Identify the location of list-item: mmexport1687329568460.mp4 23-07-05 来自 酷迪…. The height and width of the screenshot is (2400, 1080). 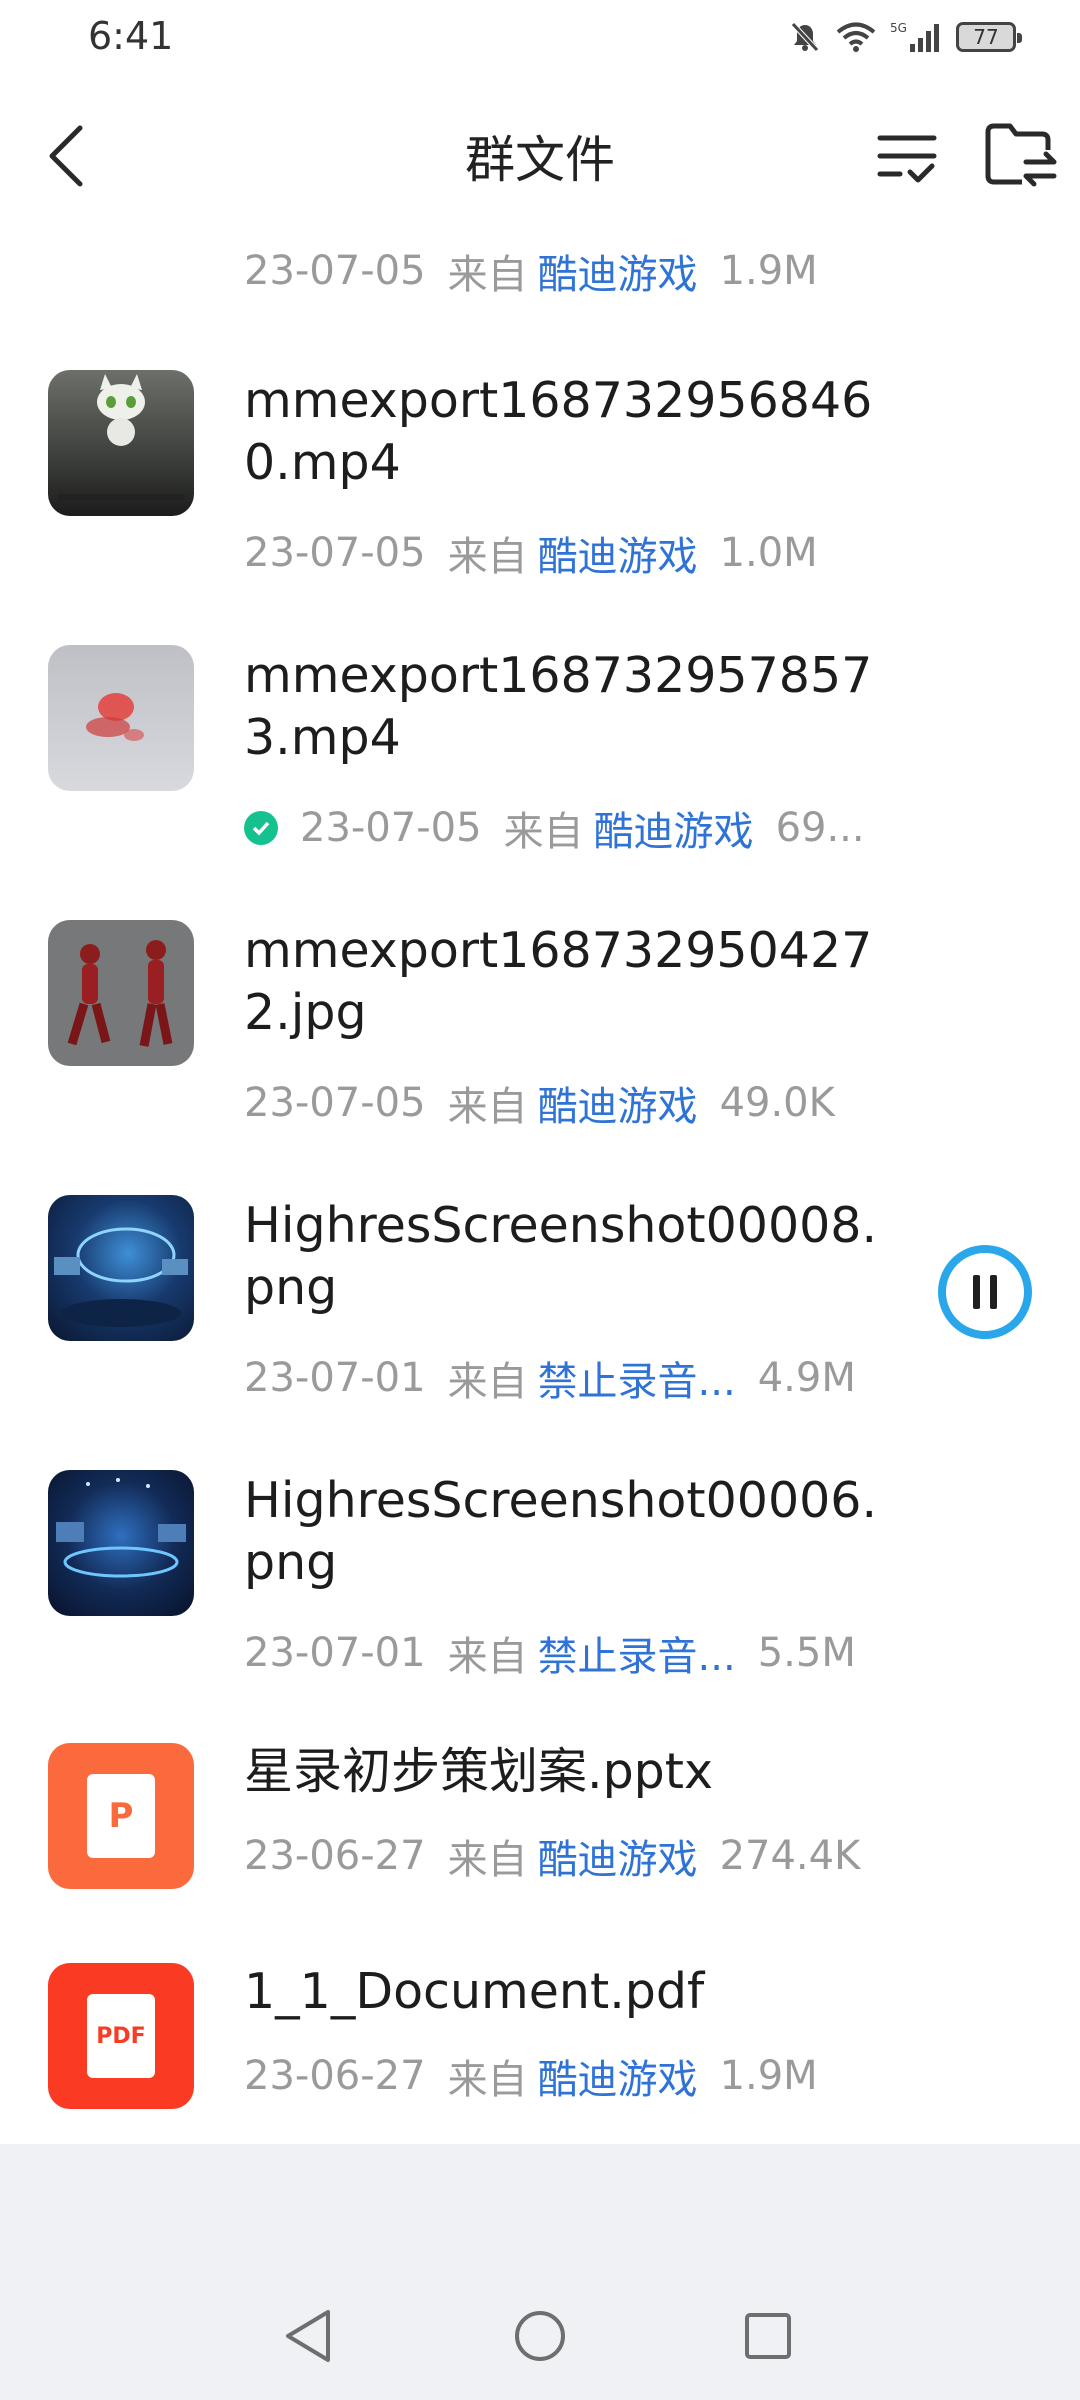
(540, 468).